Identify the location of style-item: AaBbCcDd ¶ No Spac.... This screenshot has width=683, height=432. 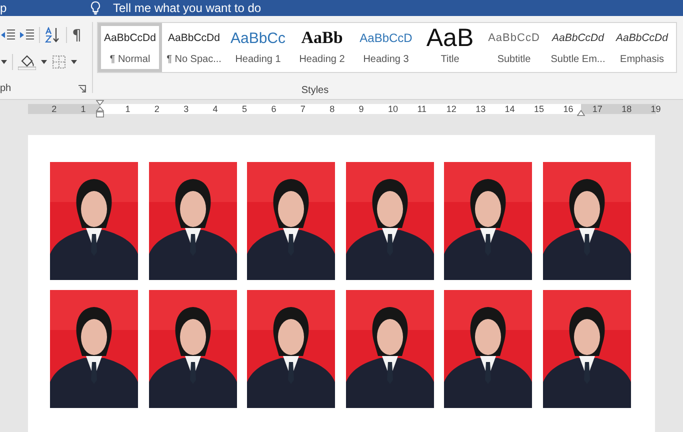
(194, 47).